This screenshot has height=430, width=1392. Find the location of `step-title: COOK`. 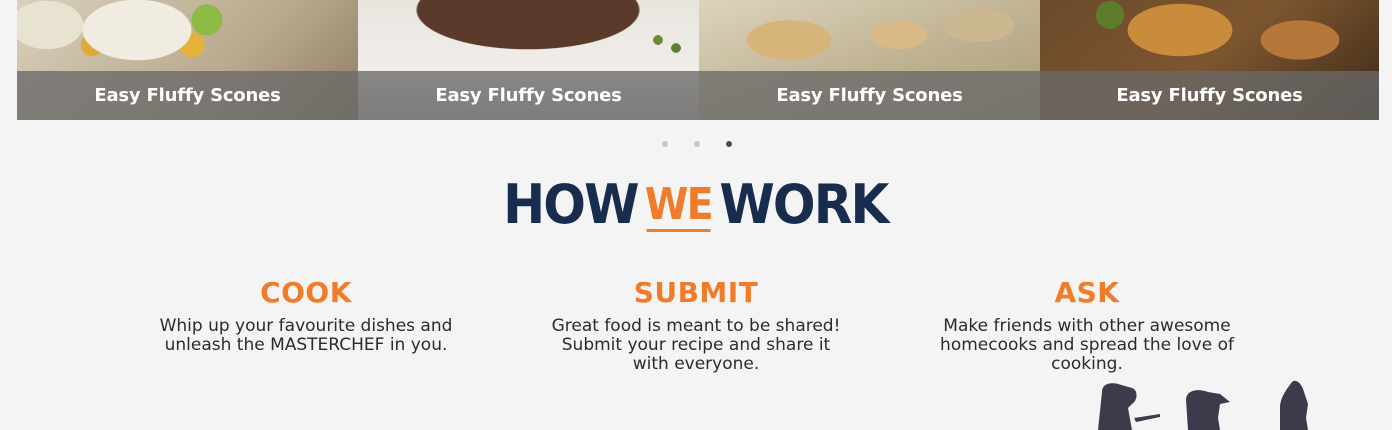

step-title: COOK is located at coordinates (306, 292).